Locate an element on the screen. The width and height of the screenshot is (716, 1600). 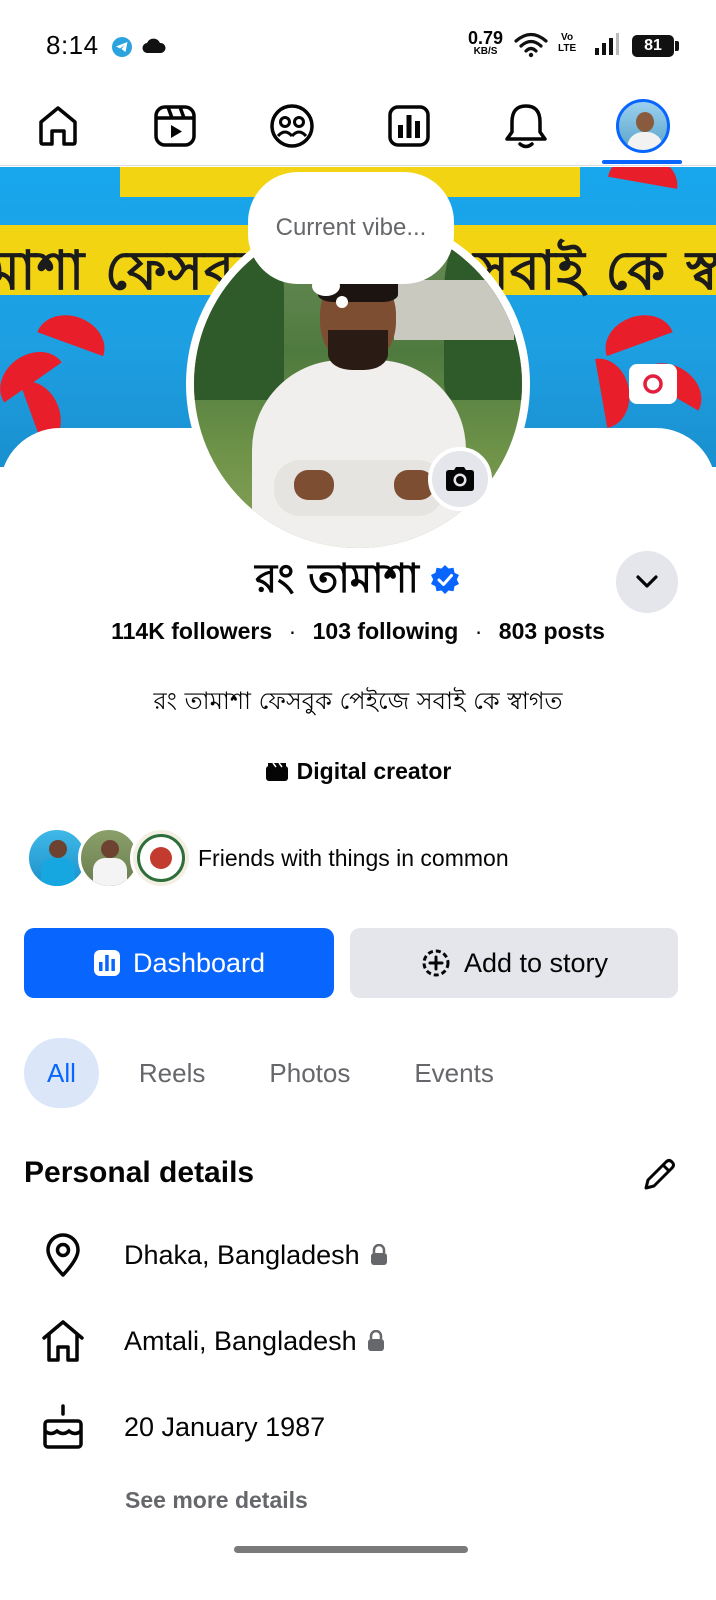
chevron-down-icon is located at coordinates (647, 581).